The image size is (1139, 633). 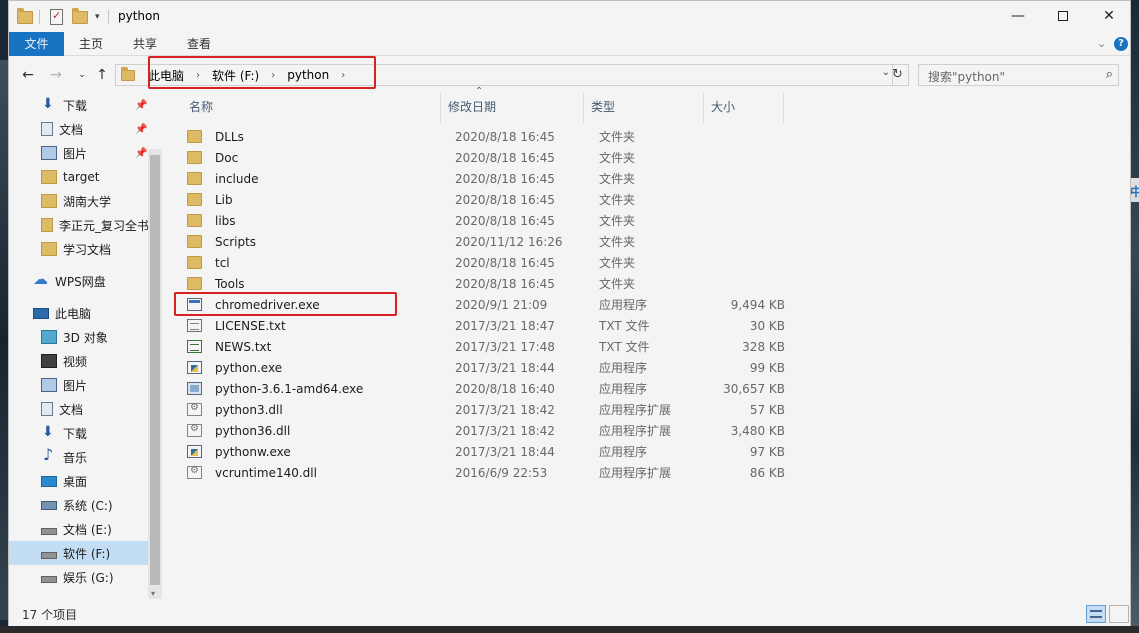 I want to click on sidebar-item-documents-pc: 文档, so click(x=79, y=409).